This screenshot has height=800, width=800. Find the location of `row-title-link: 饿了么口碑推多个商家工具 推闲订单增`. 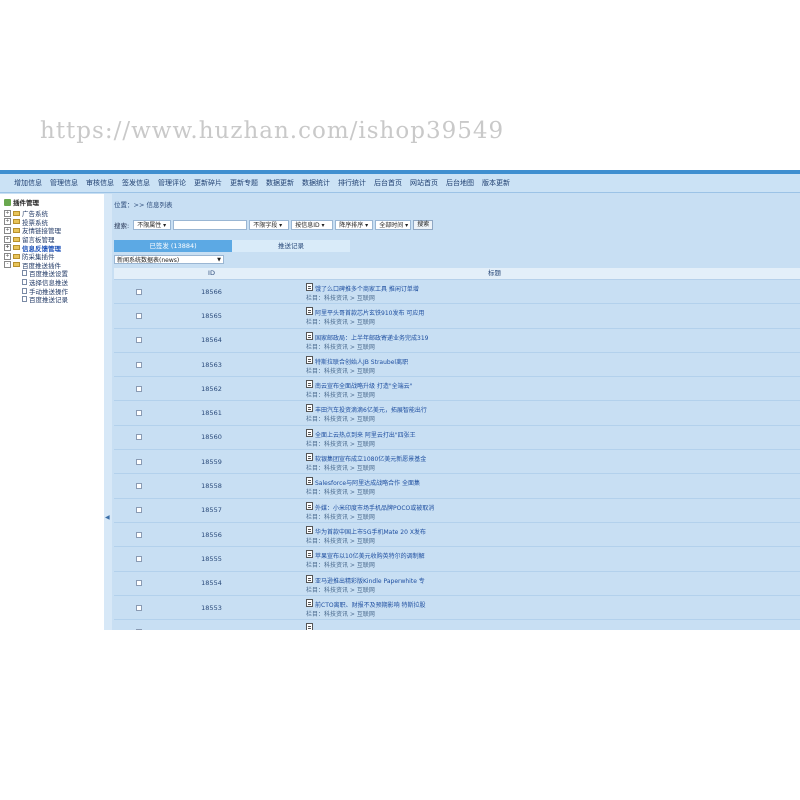

row-title-link: 饿了么口碑推多个商家工具 推闲订单增 is located at coordinates (367, 288).